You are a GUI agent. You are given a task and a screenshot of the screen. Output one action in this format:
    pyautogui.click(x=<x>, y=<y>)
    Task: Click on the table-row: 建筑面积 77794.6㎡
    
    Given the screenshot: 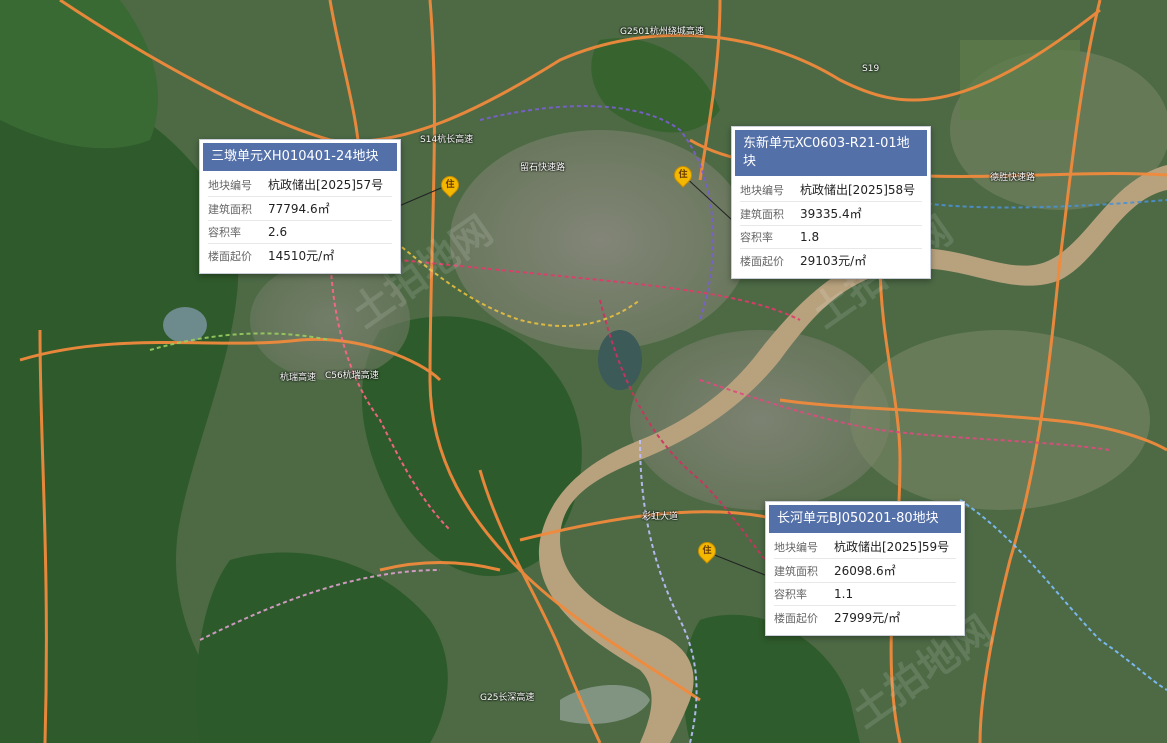 What is the action you would take?
    pyautogui.click(x=300, y=208)
    